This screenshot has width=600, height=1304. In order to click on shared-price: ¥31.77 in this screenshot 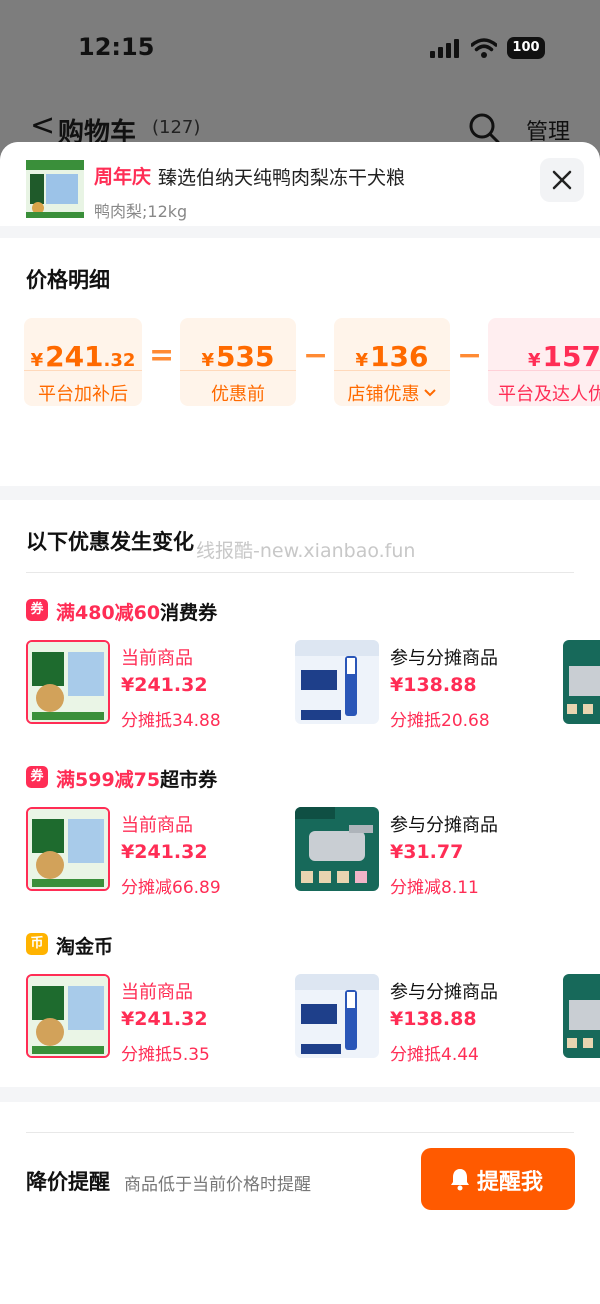, I will do `click(427, 852)`.